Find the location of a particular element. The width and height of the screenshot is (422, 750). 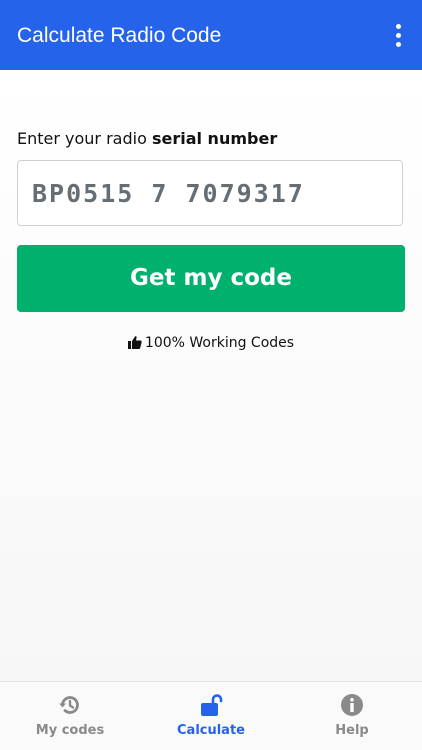

nav-help: Help is located at coordinates (352, 716).